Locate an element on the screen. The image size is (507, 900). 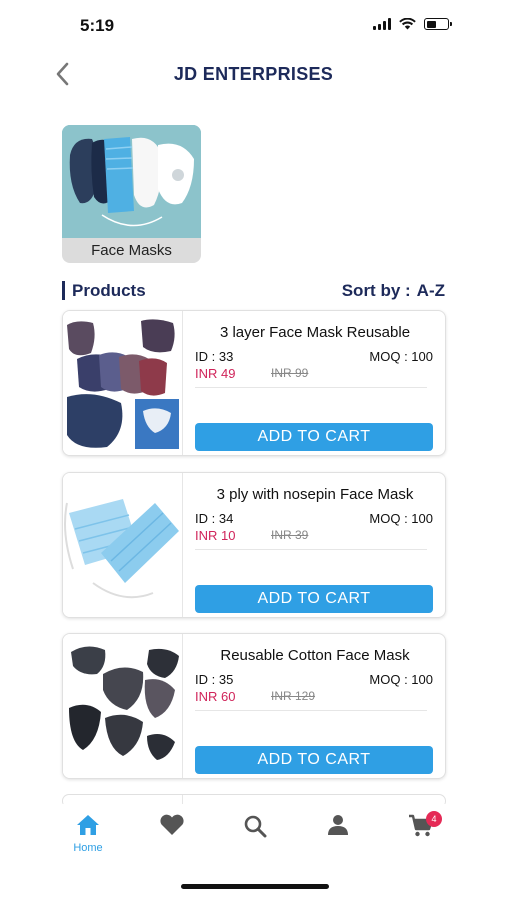
status-bar: 5:19 is located at coordinates (253, 26).